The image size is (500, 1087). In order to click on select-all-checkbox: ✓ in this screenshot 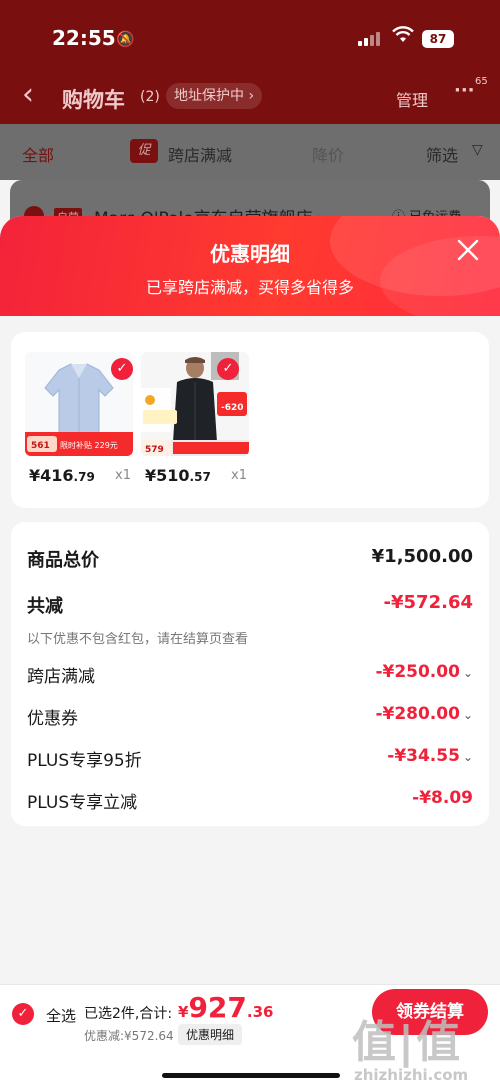, I will do `click(23, 1014)`.